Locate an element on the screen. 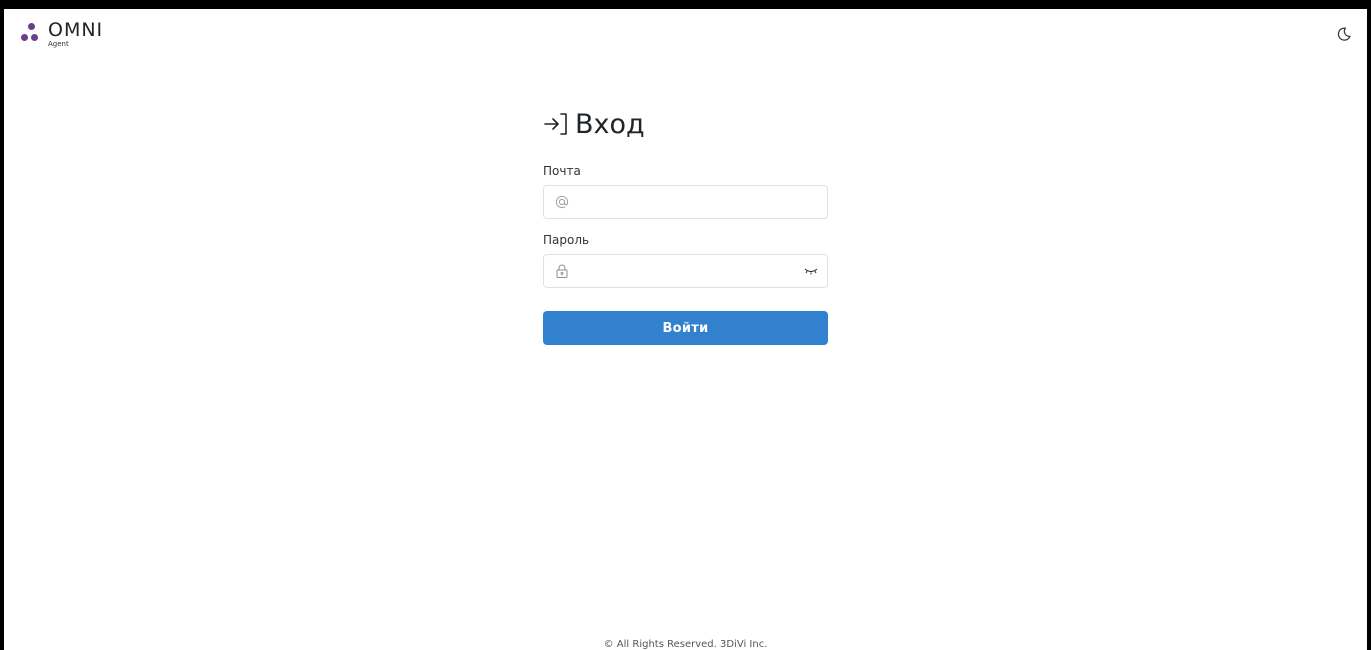  lock-icon is located at coordinates (562, 271).